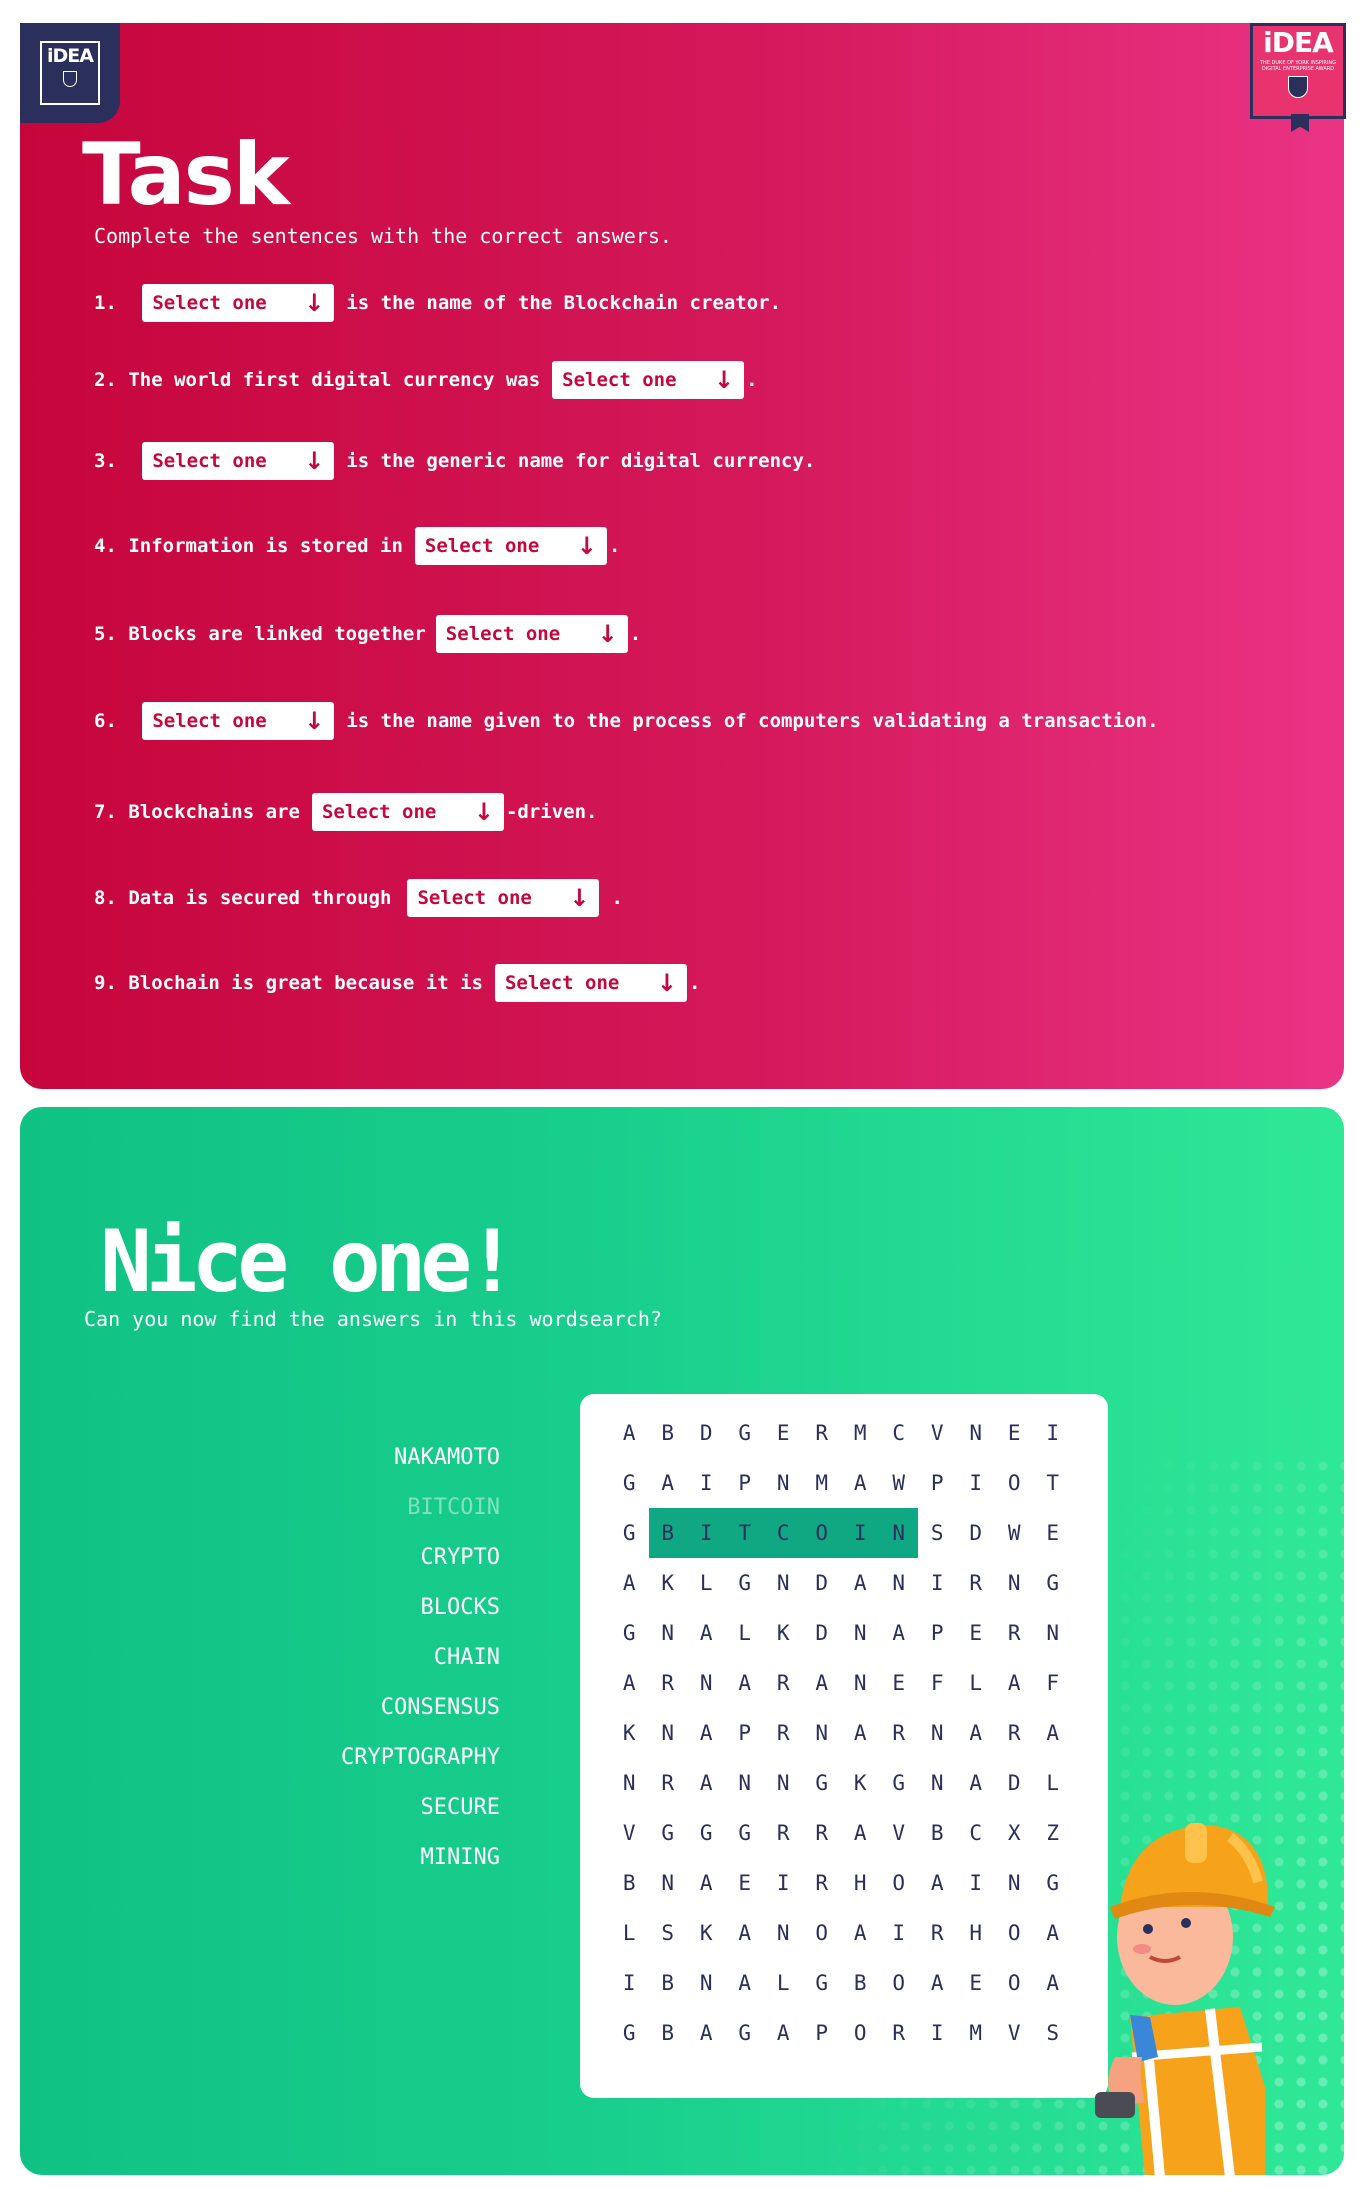  Describe the element at coordinates (407, 812) in the screenshot. I see `select-answer-7: Select one ↓` at that location.